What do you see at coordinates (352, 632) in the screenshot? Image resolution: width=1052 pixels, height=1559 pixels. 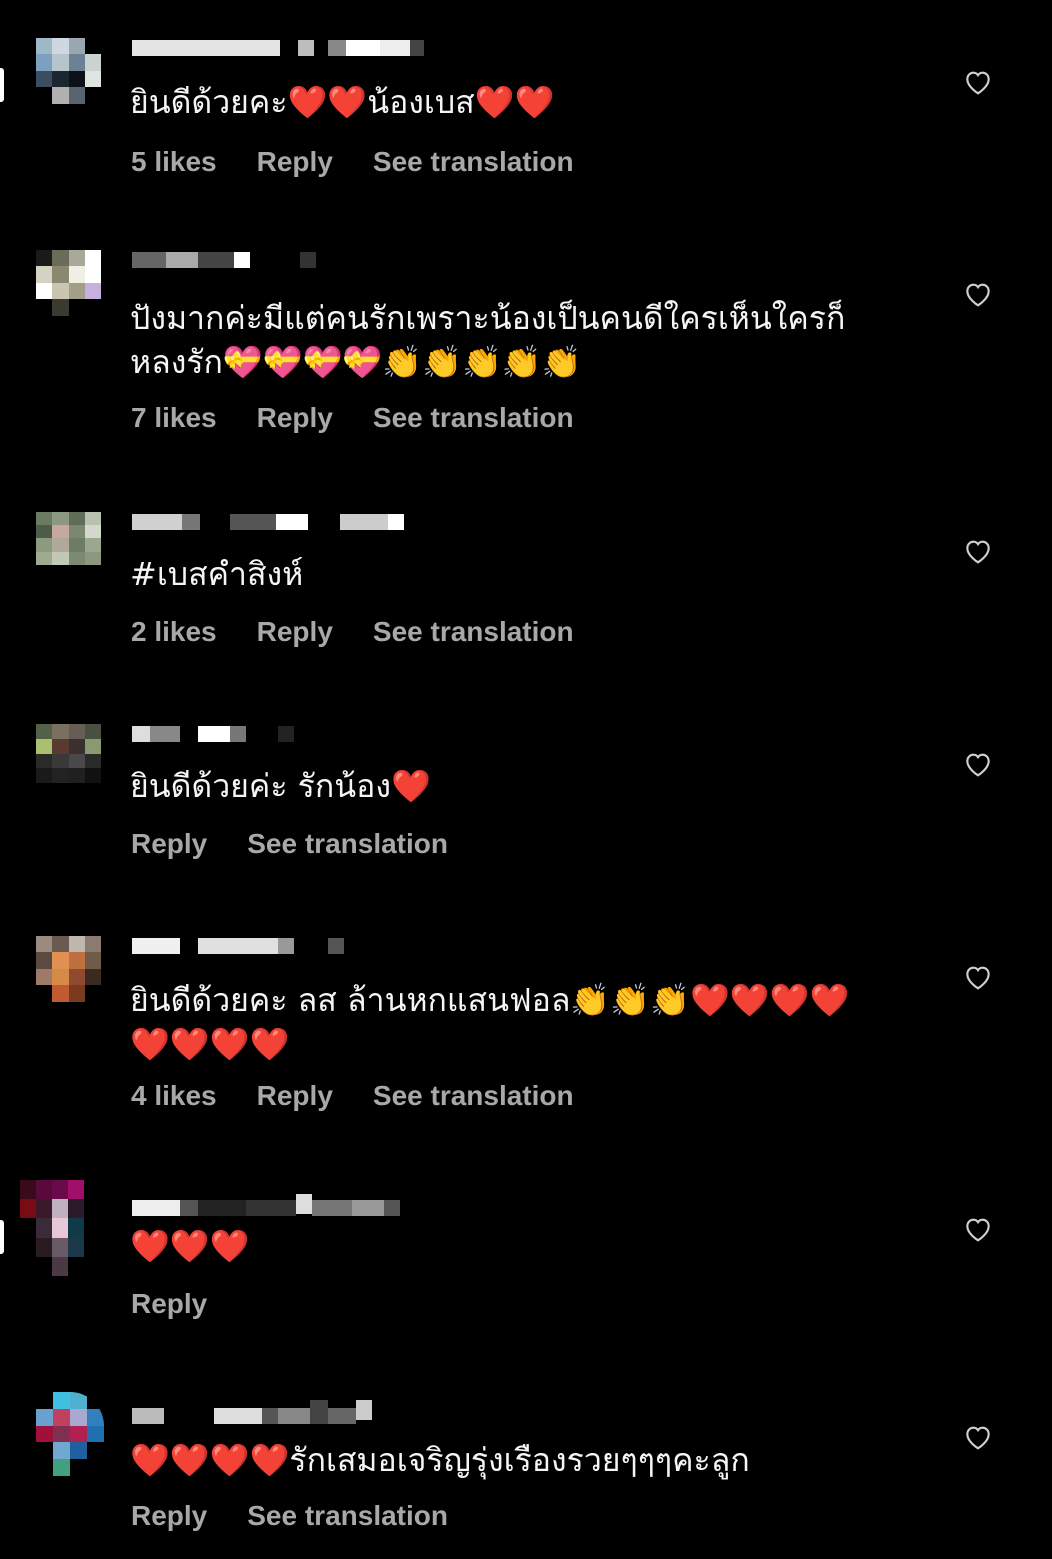 I see `comment-actions: 2 likes Reply See translation` at bounding box center [352, 632].